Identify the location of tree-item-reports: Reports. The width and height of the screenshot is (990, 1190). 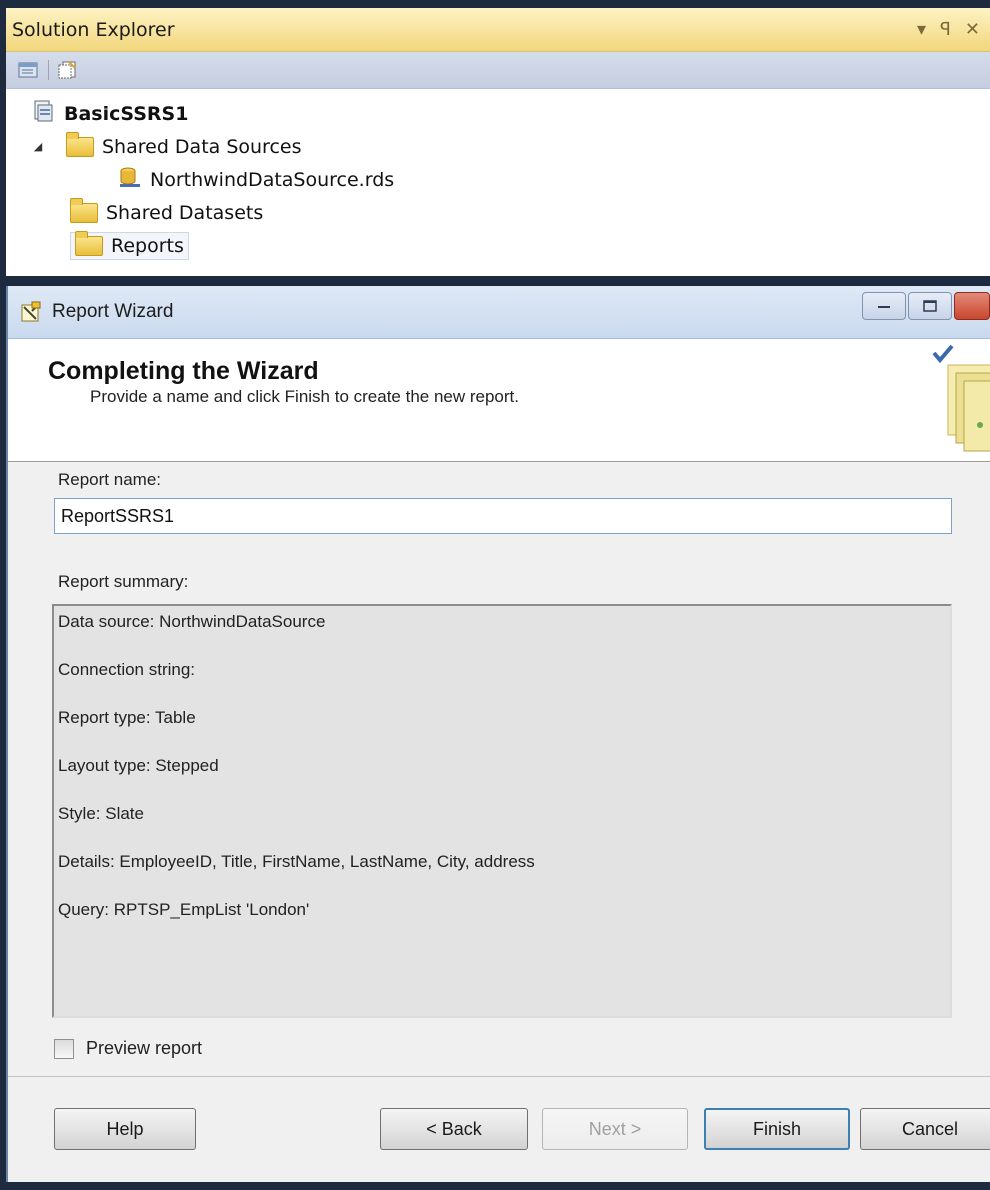
(498, 245).